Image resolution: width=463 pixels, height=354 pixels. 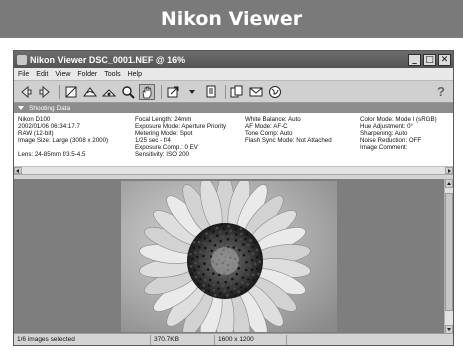 I want to click on menu-tools: Tools, so click(x=112, y=74).